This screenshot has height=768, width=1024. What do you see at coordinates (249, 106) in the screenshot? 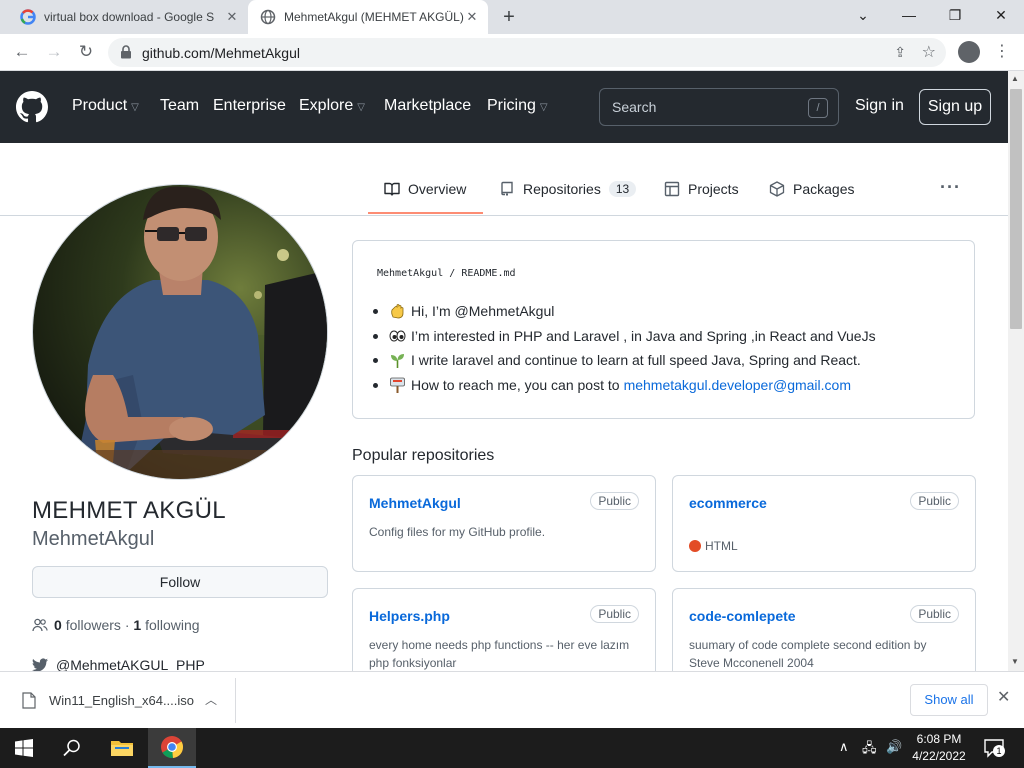
I see `nav-enterprise: Enterprise` at bounding box center [249, 106].